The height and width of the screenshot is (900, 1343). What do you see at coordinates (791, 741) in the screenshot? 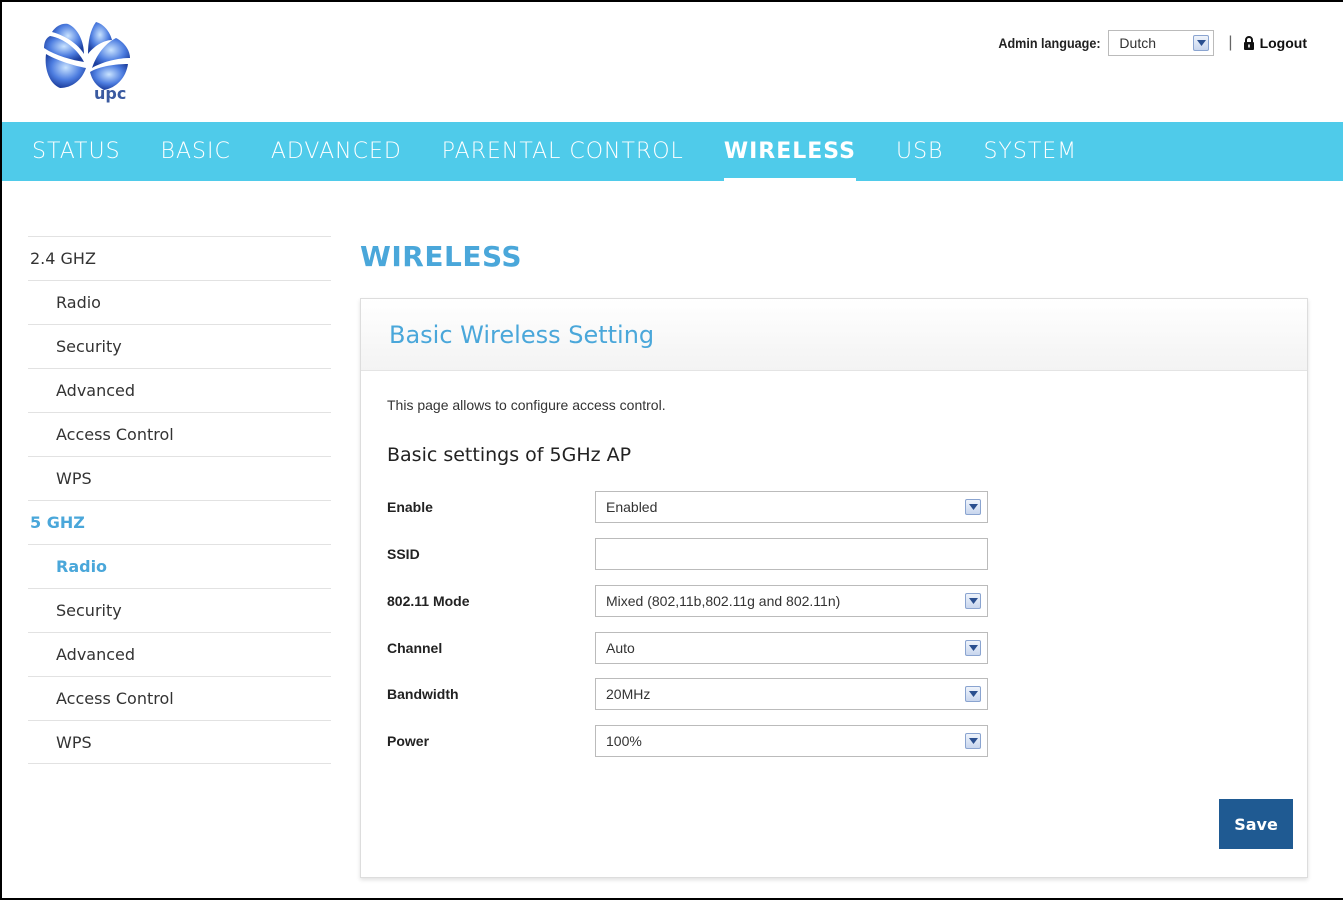
I see `power-select: 100%` at bounding box center [791, 741].